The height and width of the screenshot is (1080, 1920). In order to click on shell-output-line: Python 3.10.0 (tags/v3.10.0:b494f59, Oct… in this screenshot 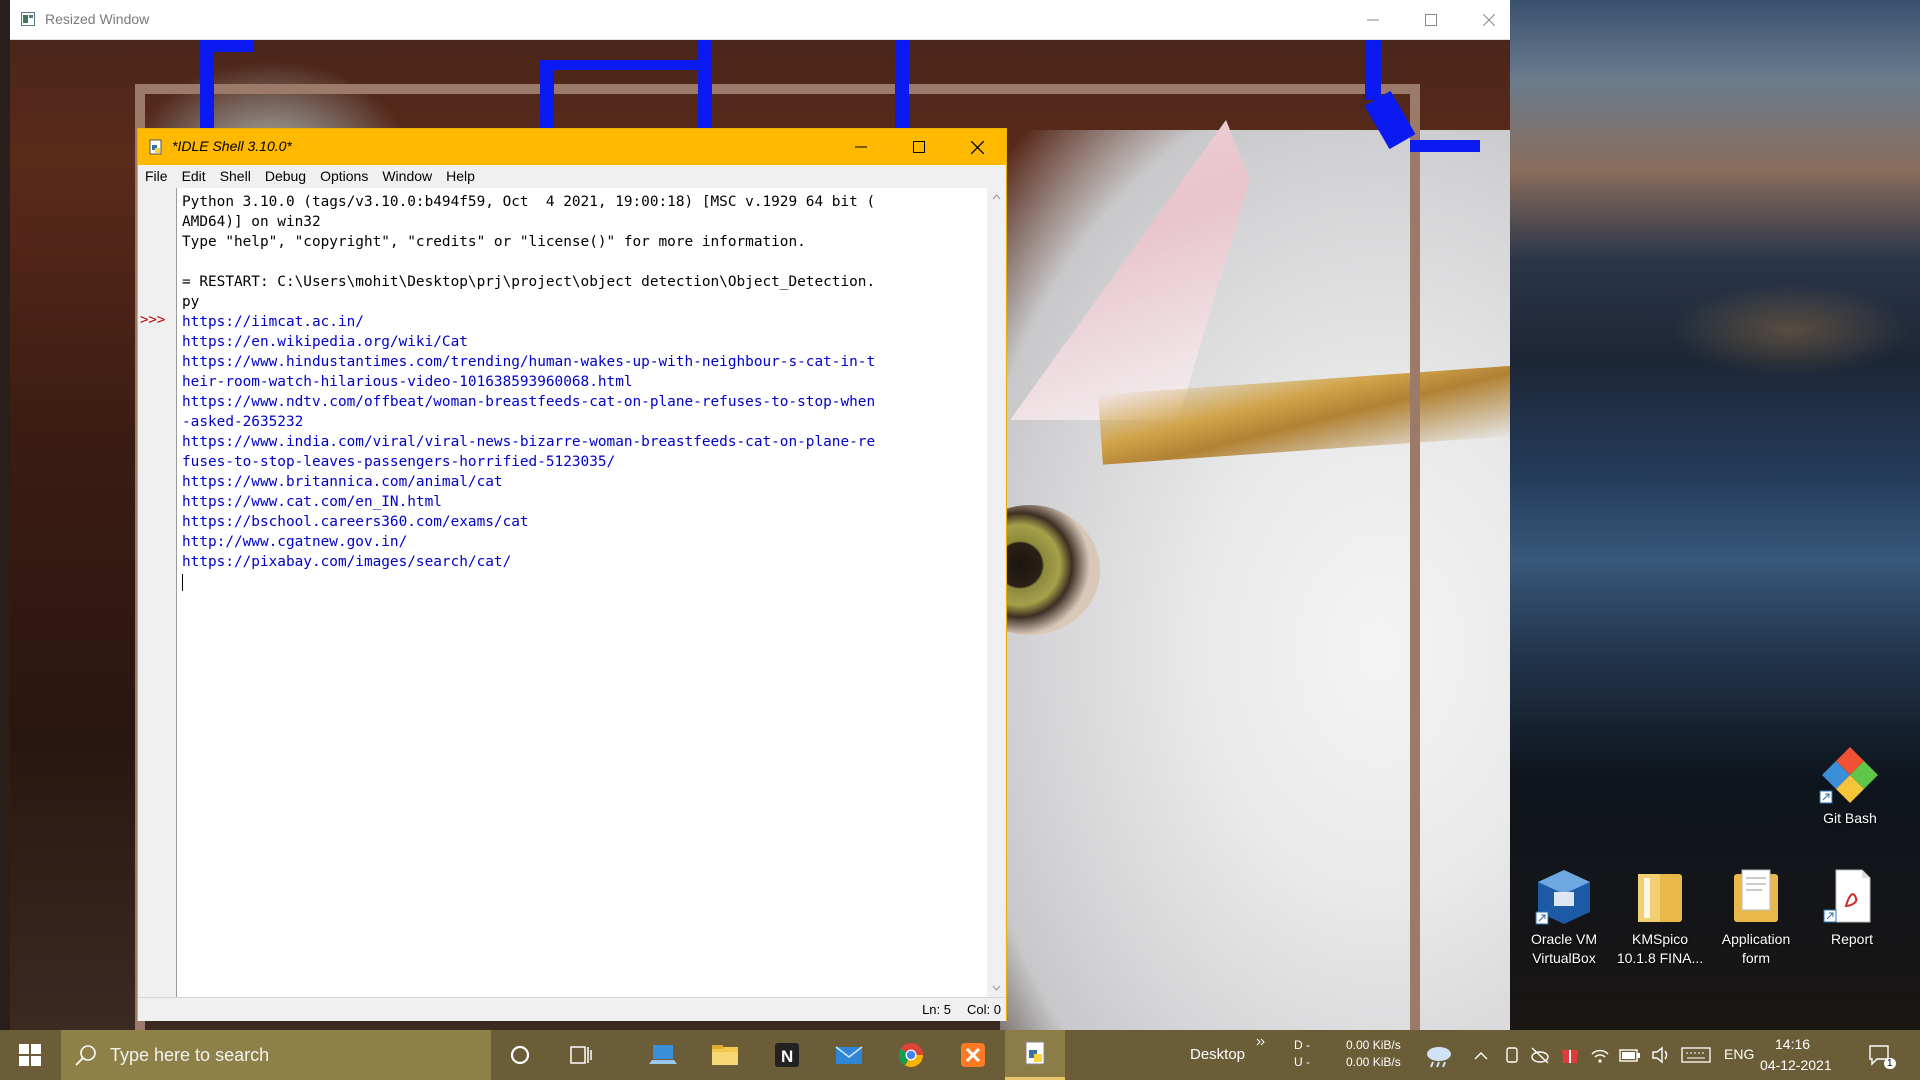, I will do `click(529, 202)`.